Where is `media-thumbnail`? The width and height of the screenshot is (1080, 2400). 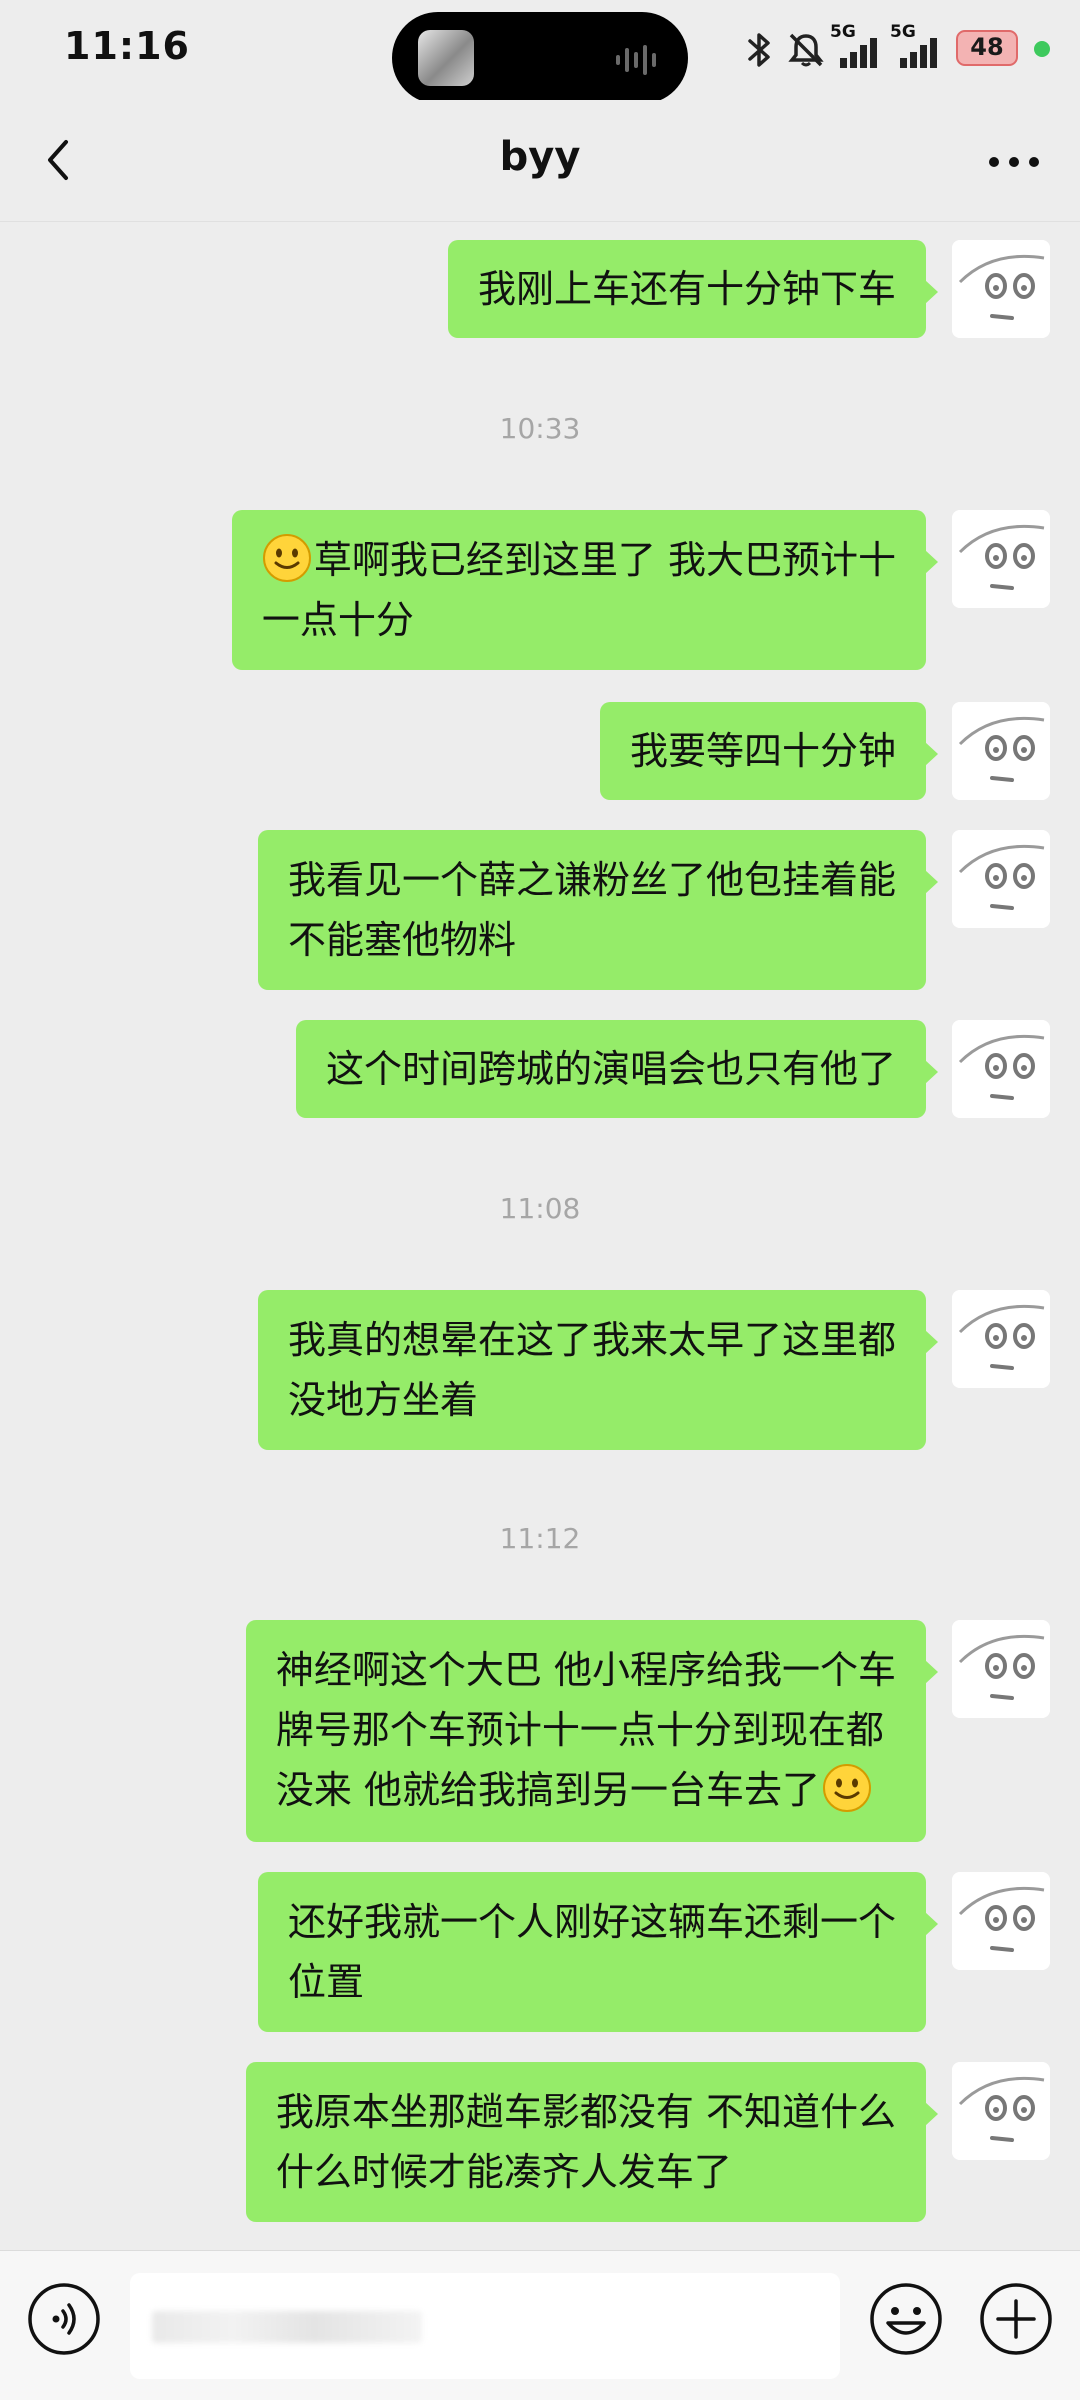 media-thumbnail is located at coordinates (446, 58).